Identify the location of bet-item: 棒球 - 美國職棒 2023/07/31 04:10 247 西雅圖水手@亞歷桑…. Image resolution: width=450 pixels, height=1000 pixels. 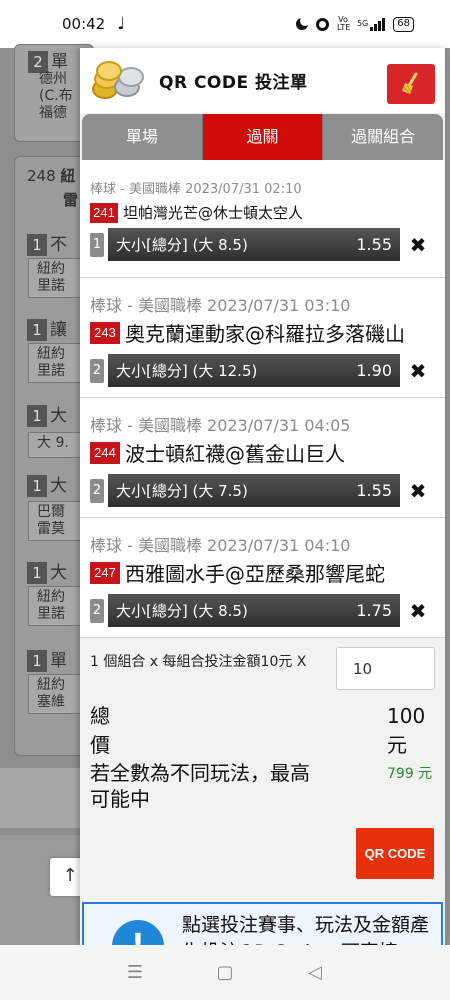
(262, 578).